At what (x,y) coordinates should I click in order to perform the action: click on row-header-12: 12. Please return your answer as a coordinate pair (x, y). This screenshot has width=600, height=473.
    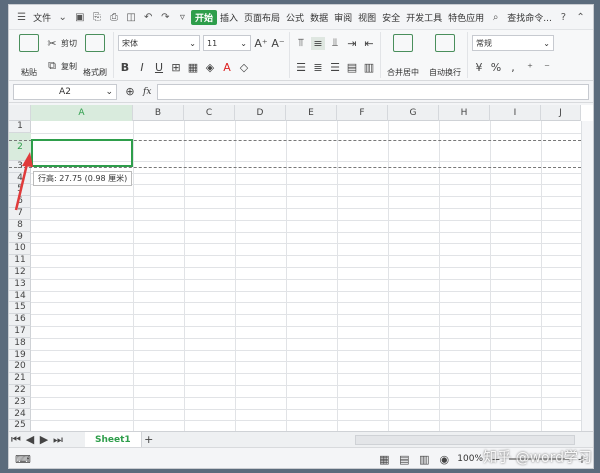
    Looking at the image, I should click on (20, 273).